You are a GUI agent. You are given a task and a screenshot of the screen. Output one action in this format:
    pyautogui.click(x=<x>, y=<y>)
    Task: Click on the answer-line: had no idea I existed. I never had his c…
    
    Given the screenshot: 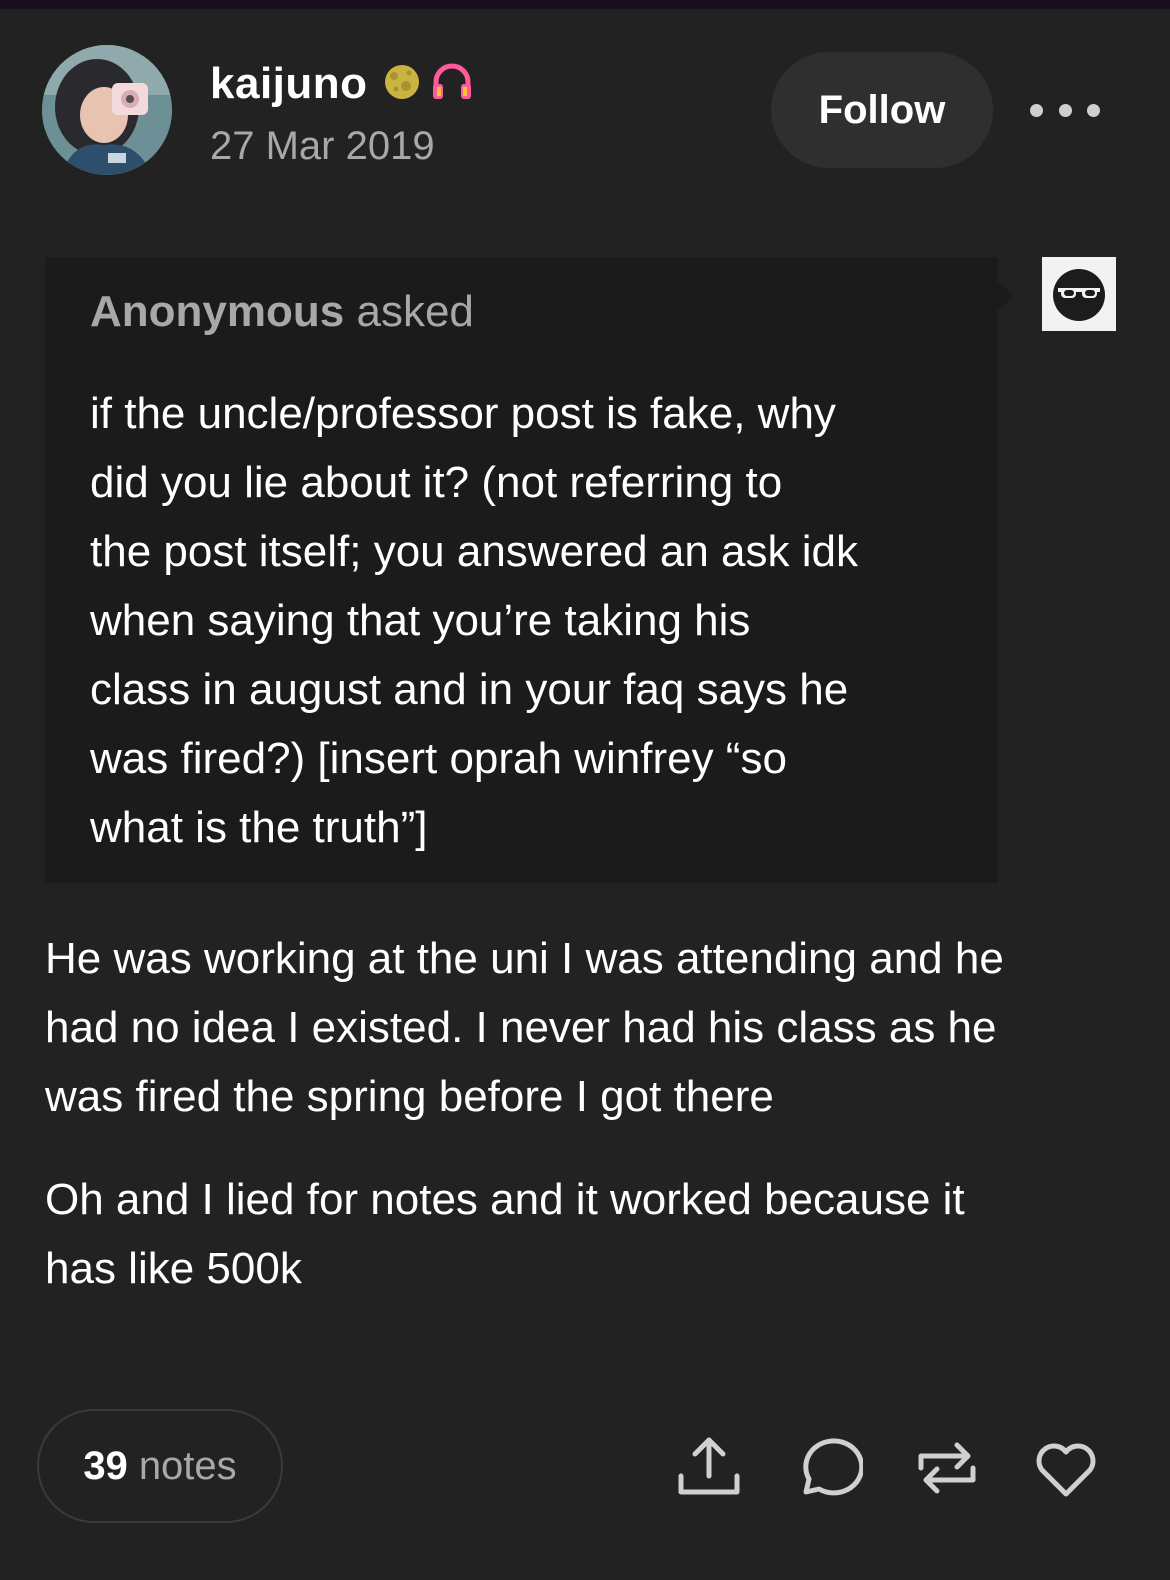 What is the action you would take?
    pyautogui.click(x=521, y=1027)
    